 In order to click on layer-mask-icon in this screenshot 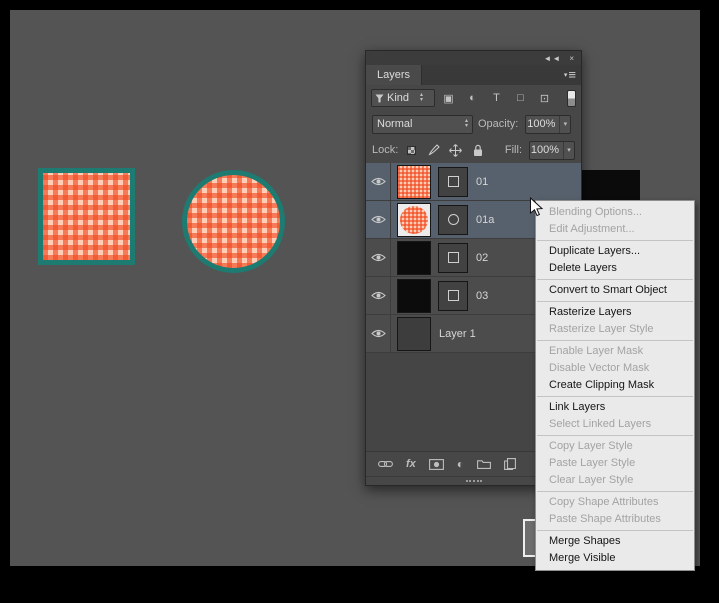, I will do `click(436, 464)`.